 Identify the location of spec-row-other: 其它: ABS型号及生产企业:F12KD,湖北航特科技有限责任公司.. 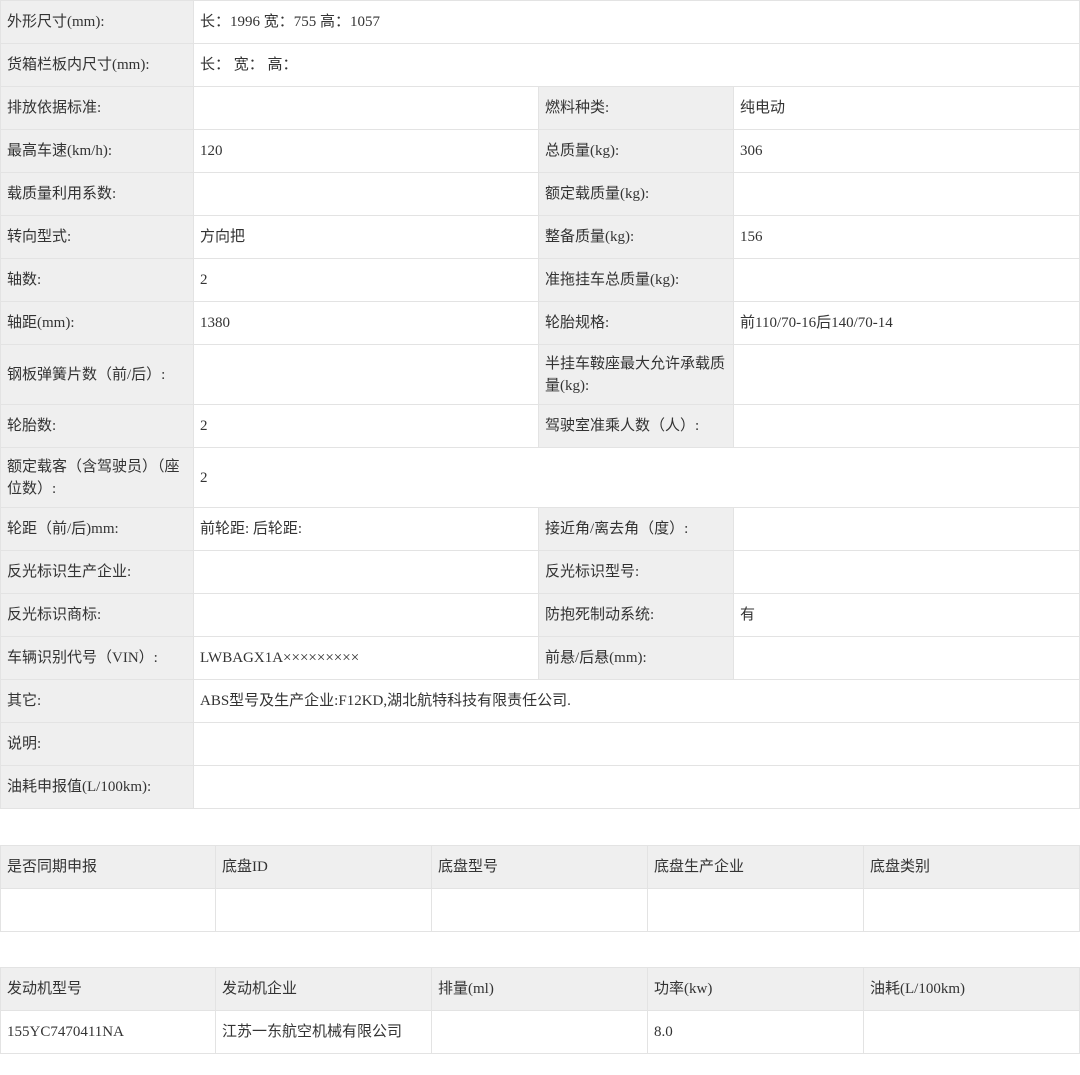
(540, 701).